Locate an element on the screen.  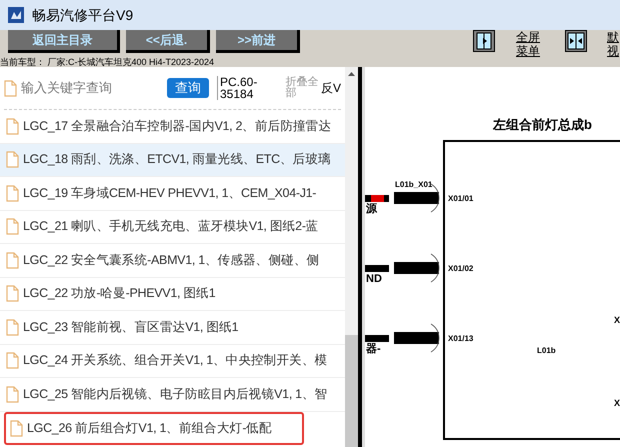
document-row: LGC_22 功放-哈曼-PHEVV1, 图纸1 is located at coordinates (172, 294).